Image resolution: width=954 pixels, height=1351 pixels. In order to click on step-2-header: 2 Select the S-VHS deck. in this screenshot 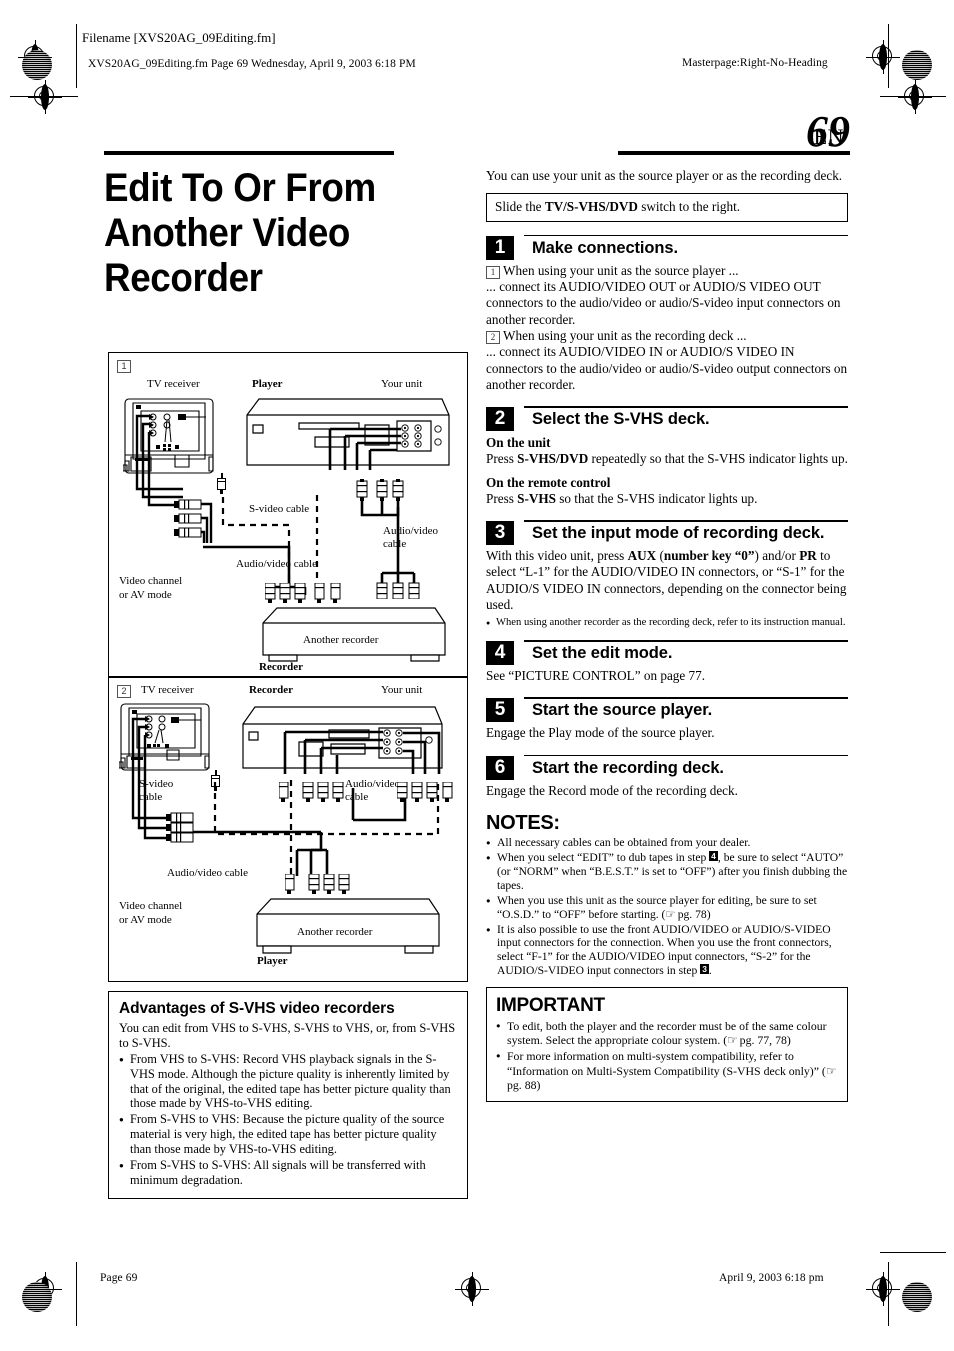, I will do `click(667, 418)`.